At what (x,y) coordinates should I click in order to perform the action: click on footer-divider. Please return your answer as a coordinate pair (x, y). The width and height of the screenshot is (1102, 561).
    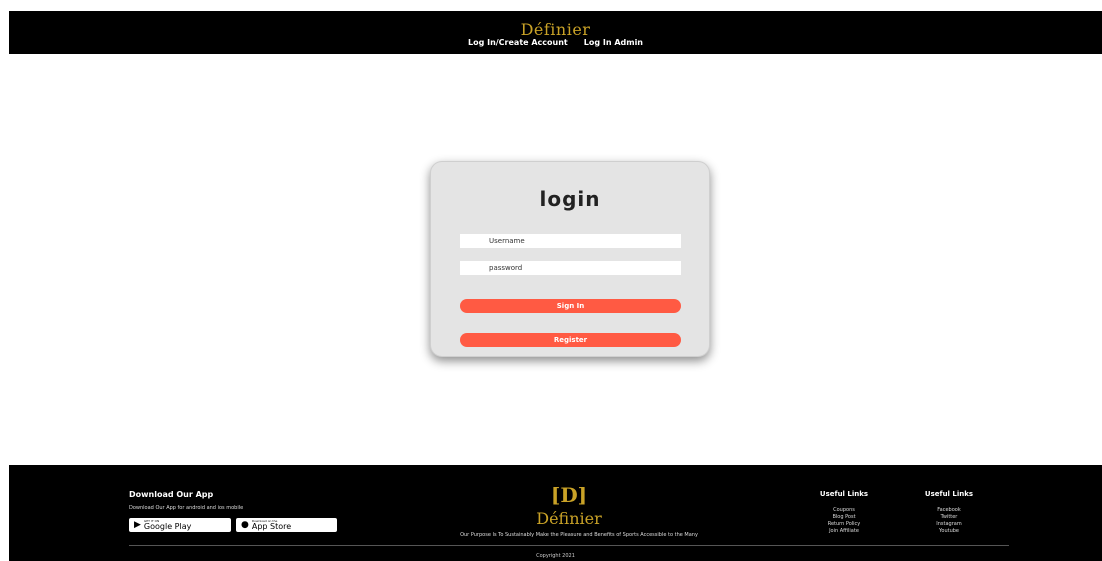
    Looking at the image, I should click on (569, 545).